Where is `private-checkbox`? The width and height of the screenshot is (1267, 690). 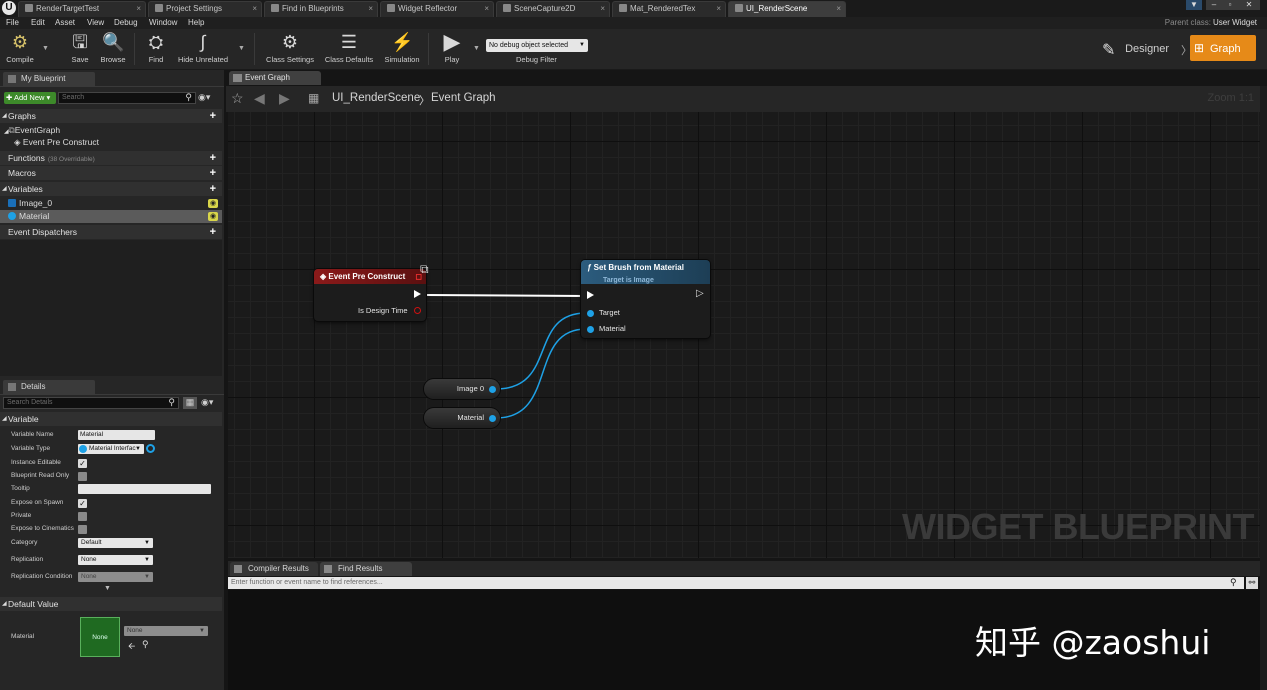 private-checkbox is located at coordinates (82, 516).